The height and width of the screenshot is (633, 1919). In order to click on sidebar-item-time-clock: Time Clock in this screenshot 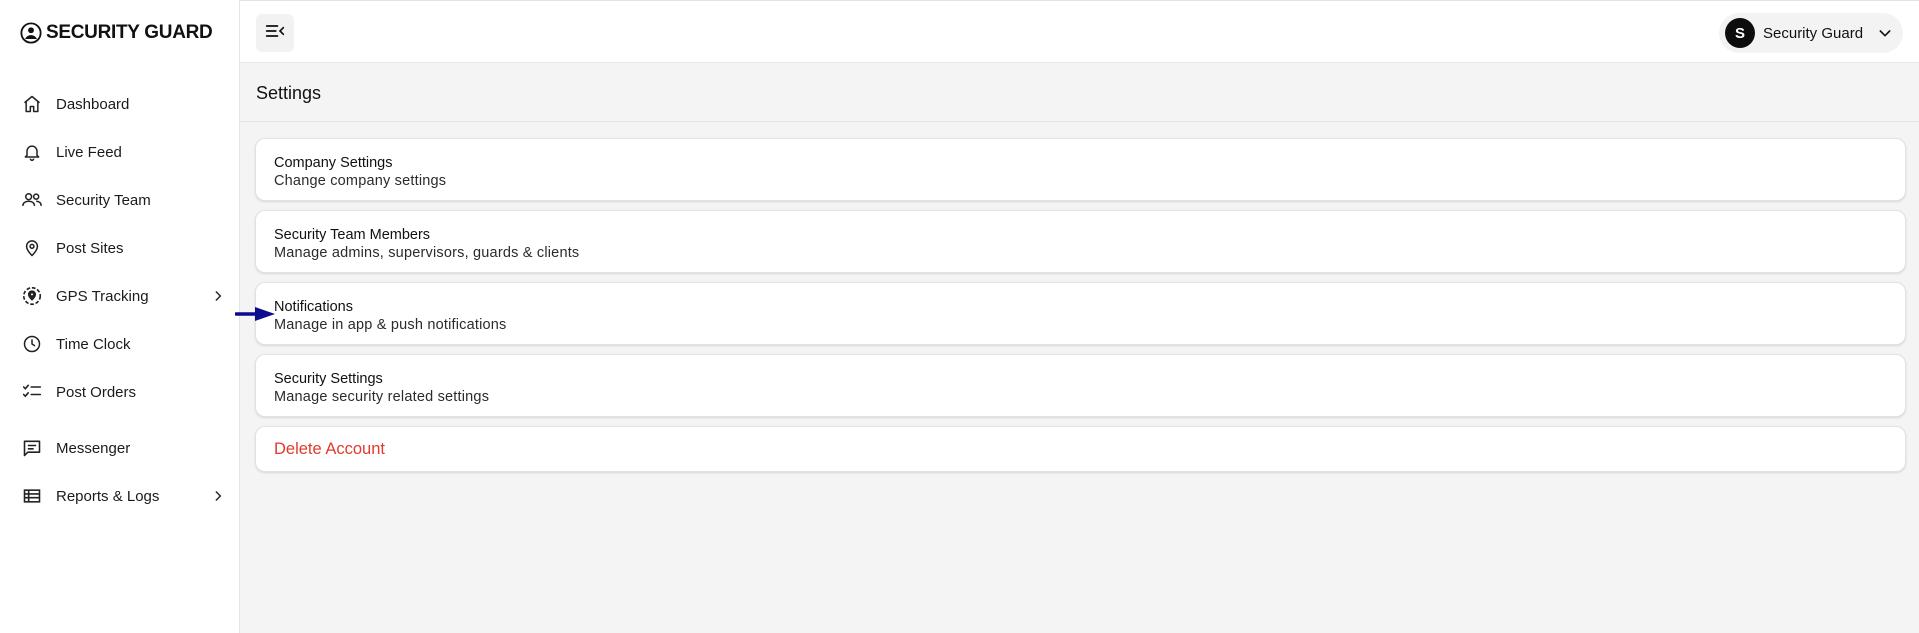, I will do `click(120, 344)`.